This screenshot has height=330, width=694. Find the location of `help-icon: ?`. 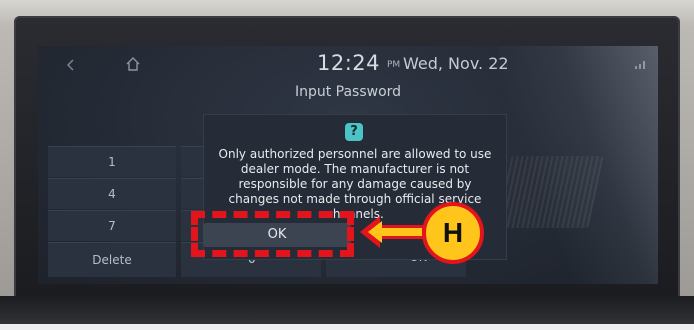

help-icon: ? is located at coordinates (354, 132).